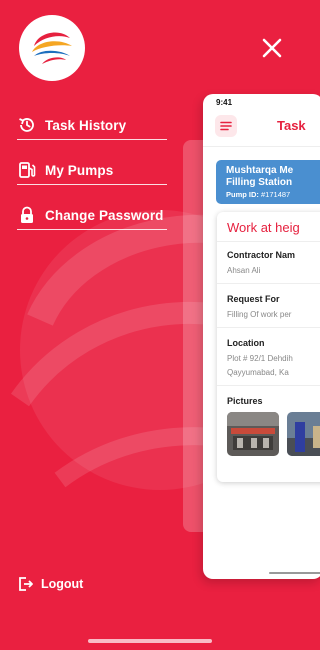  I want to click on task-title: Work at heig, so click(263, 227).